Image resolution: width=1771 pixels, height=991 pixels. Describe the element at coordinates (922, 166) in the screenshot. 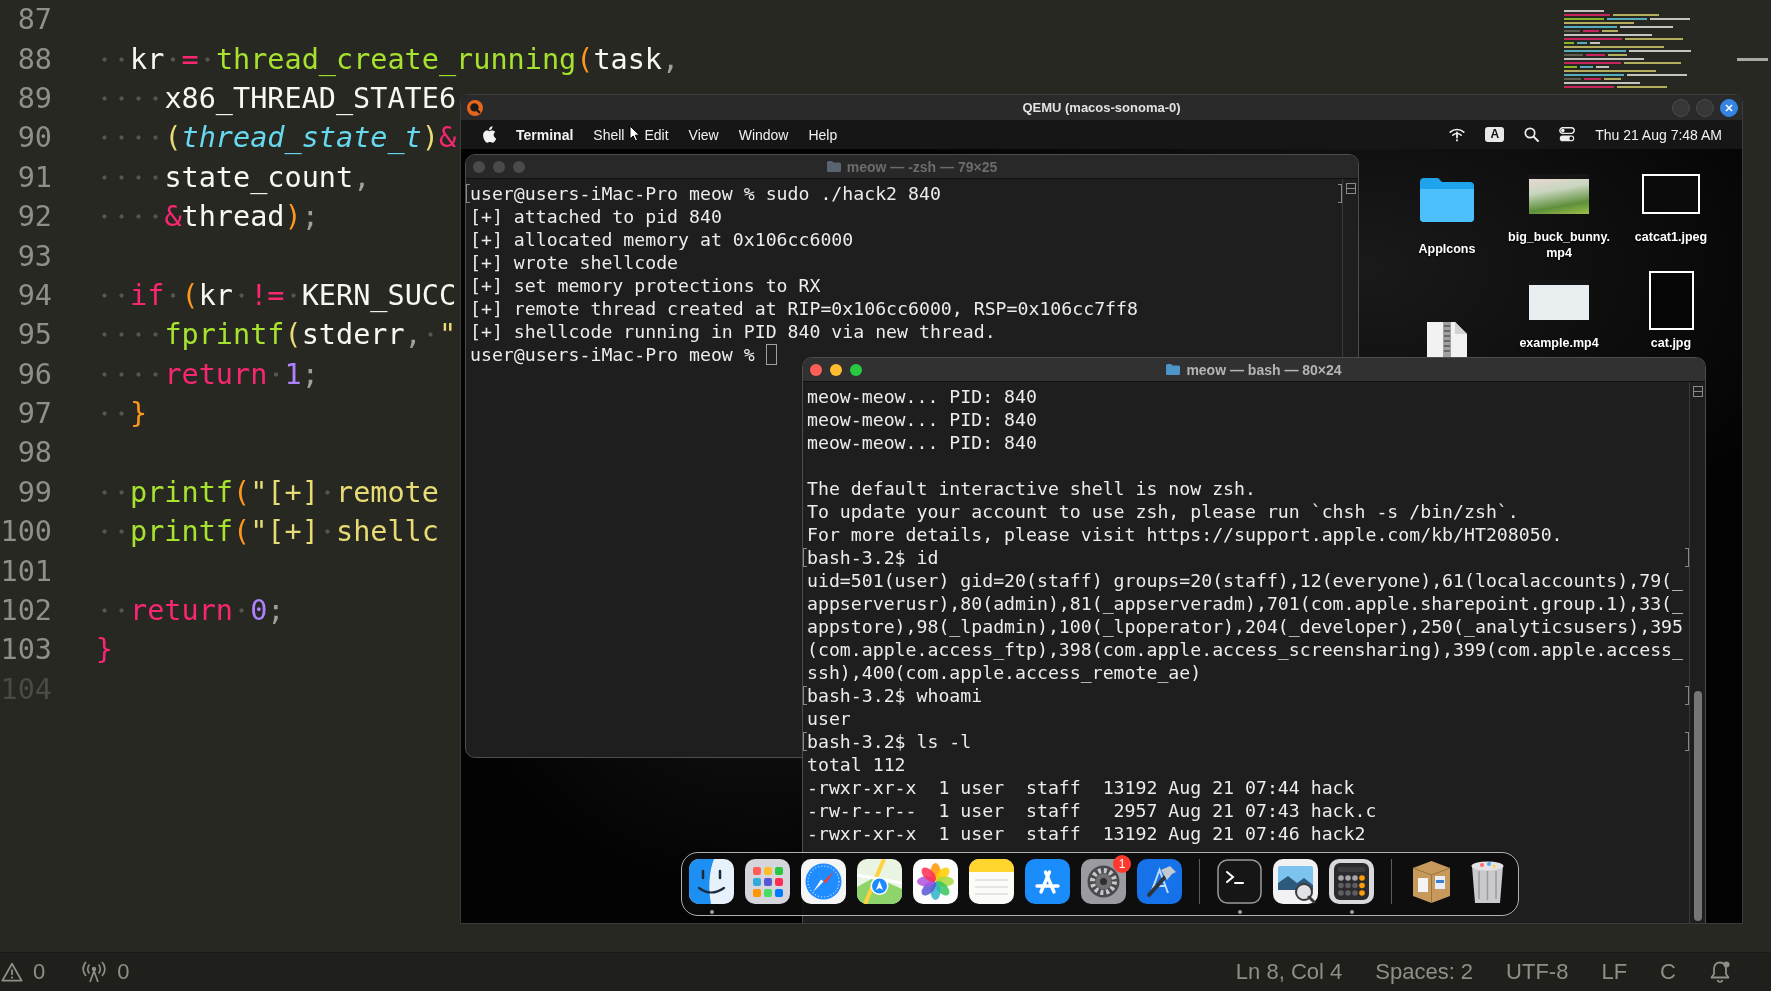

I see `window-title: meow — -zsh — 79×25` at that location.